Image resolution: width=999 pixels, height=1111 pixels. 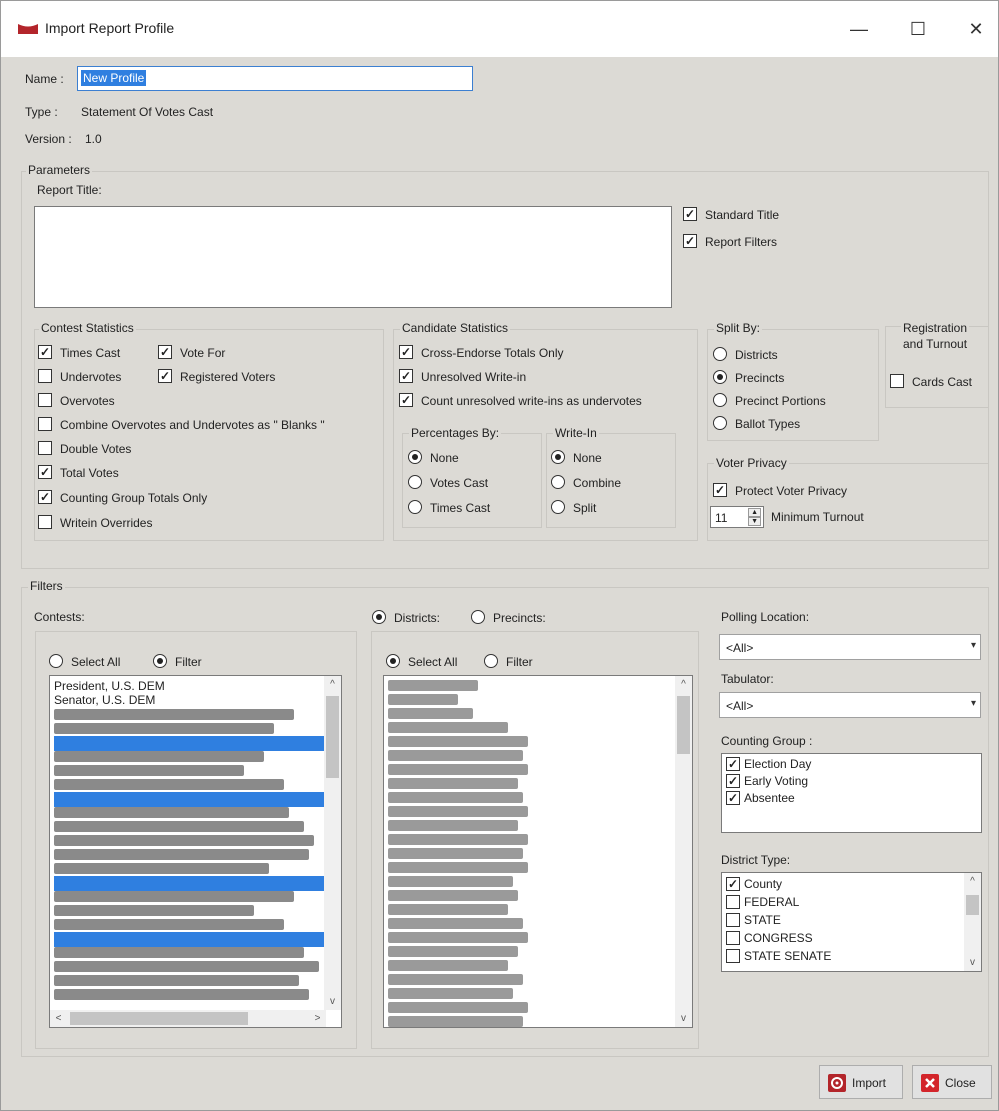 I want to click on districts-vscrollbar: ^ v, so click(x=683, y=851).